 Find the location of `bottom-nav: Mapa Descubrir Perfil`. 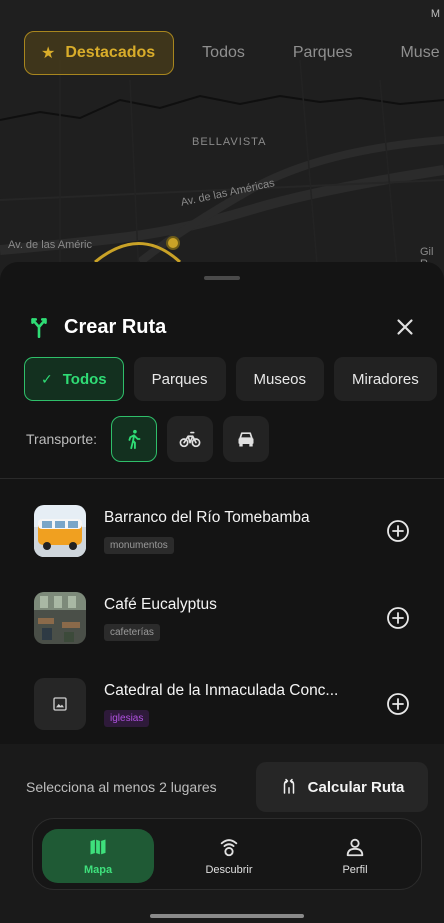

bottom-nav: Mapa Descubrir Perfil is located at coordinates (227, 854).